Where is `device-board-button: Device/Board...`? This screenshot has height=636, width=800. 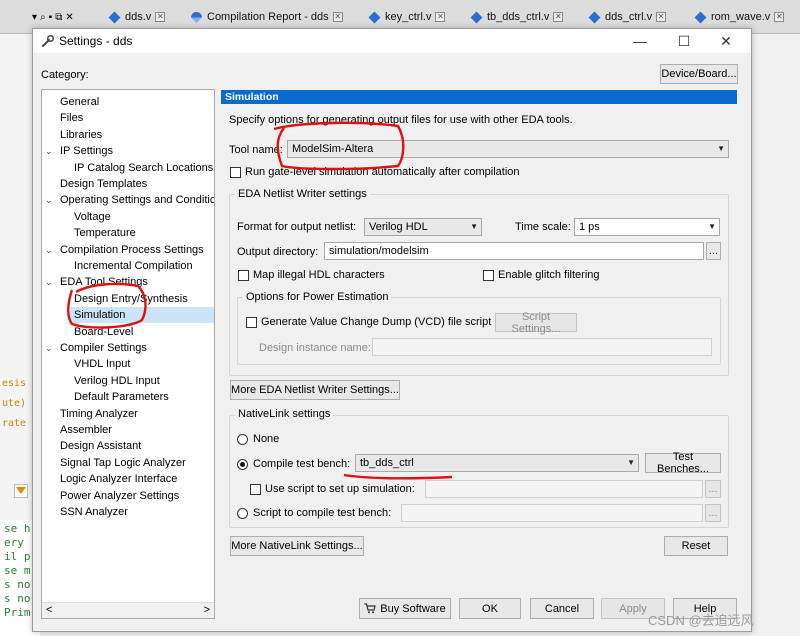 device-board-button: Device/Board... is located at coordinates (699, 74).